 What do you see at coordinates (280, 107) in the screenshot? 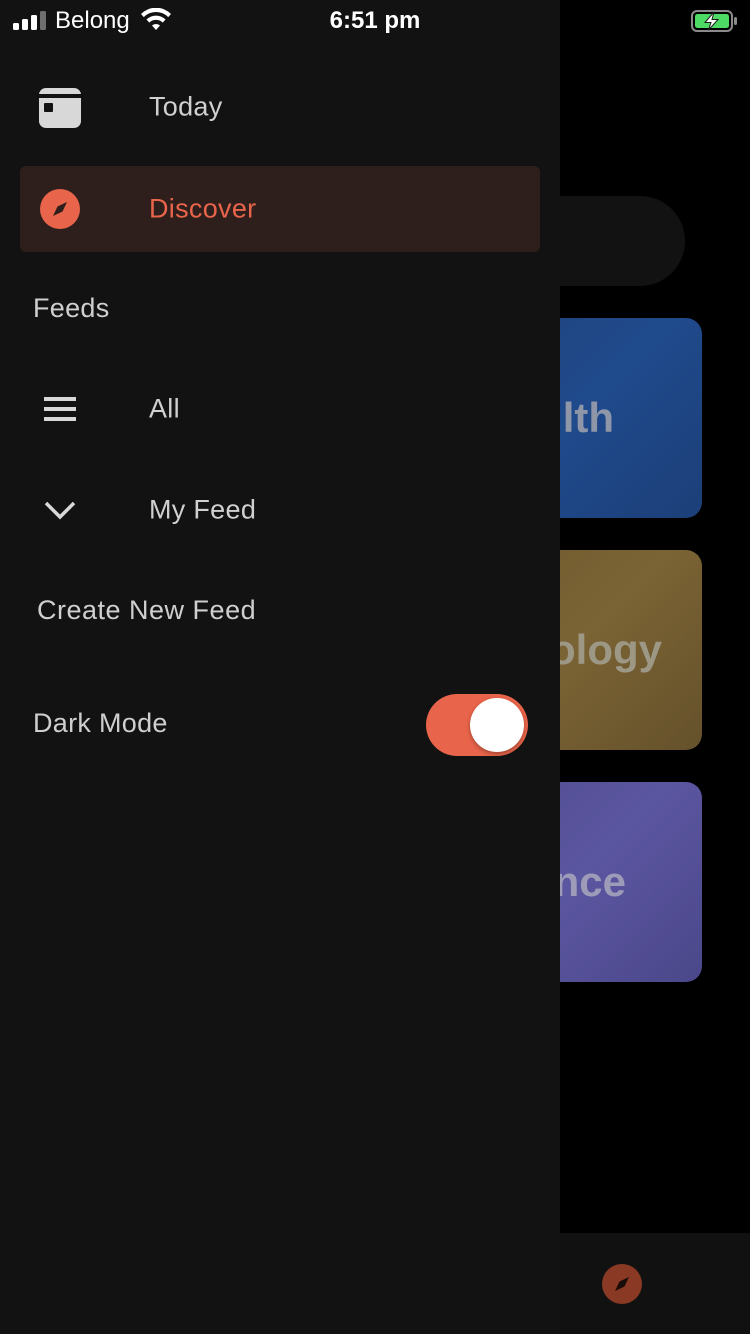
I see `drawer-item-today: Today` at bounding box center [280, 107].